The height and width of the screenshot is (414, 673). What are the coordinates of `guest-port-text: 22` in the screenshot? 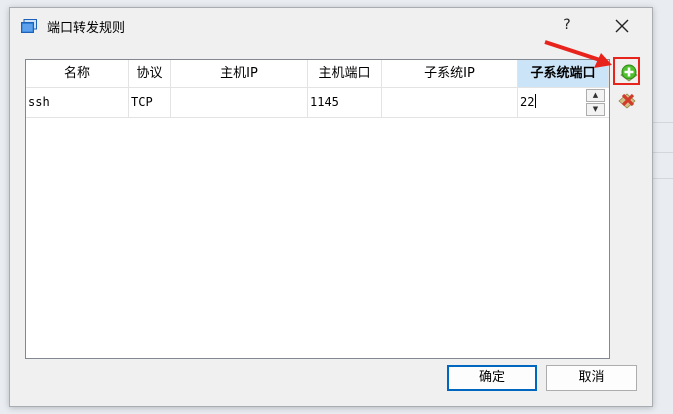 It's located at (527, 102).